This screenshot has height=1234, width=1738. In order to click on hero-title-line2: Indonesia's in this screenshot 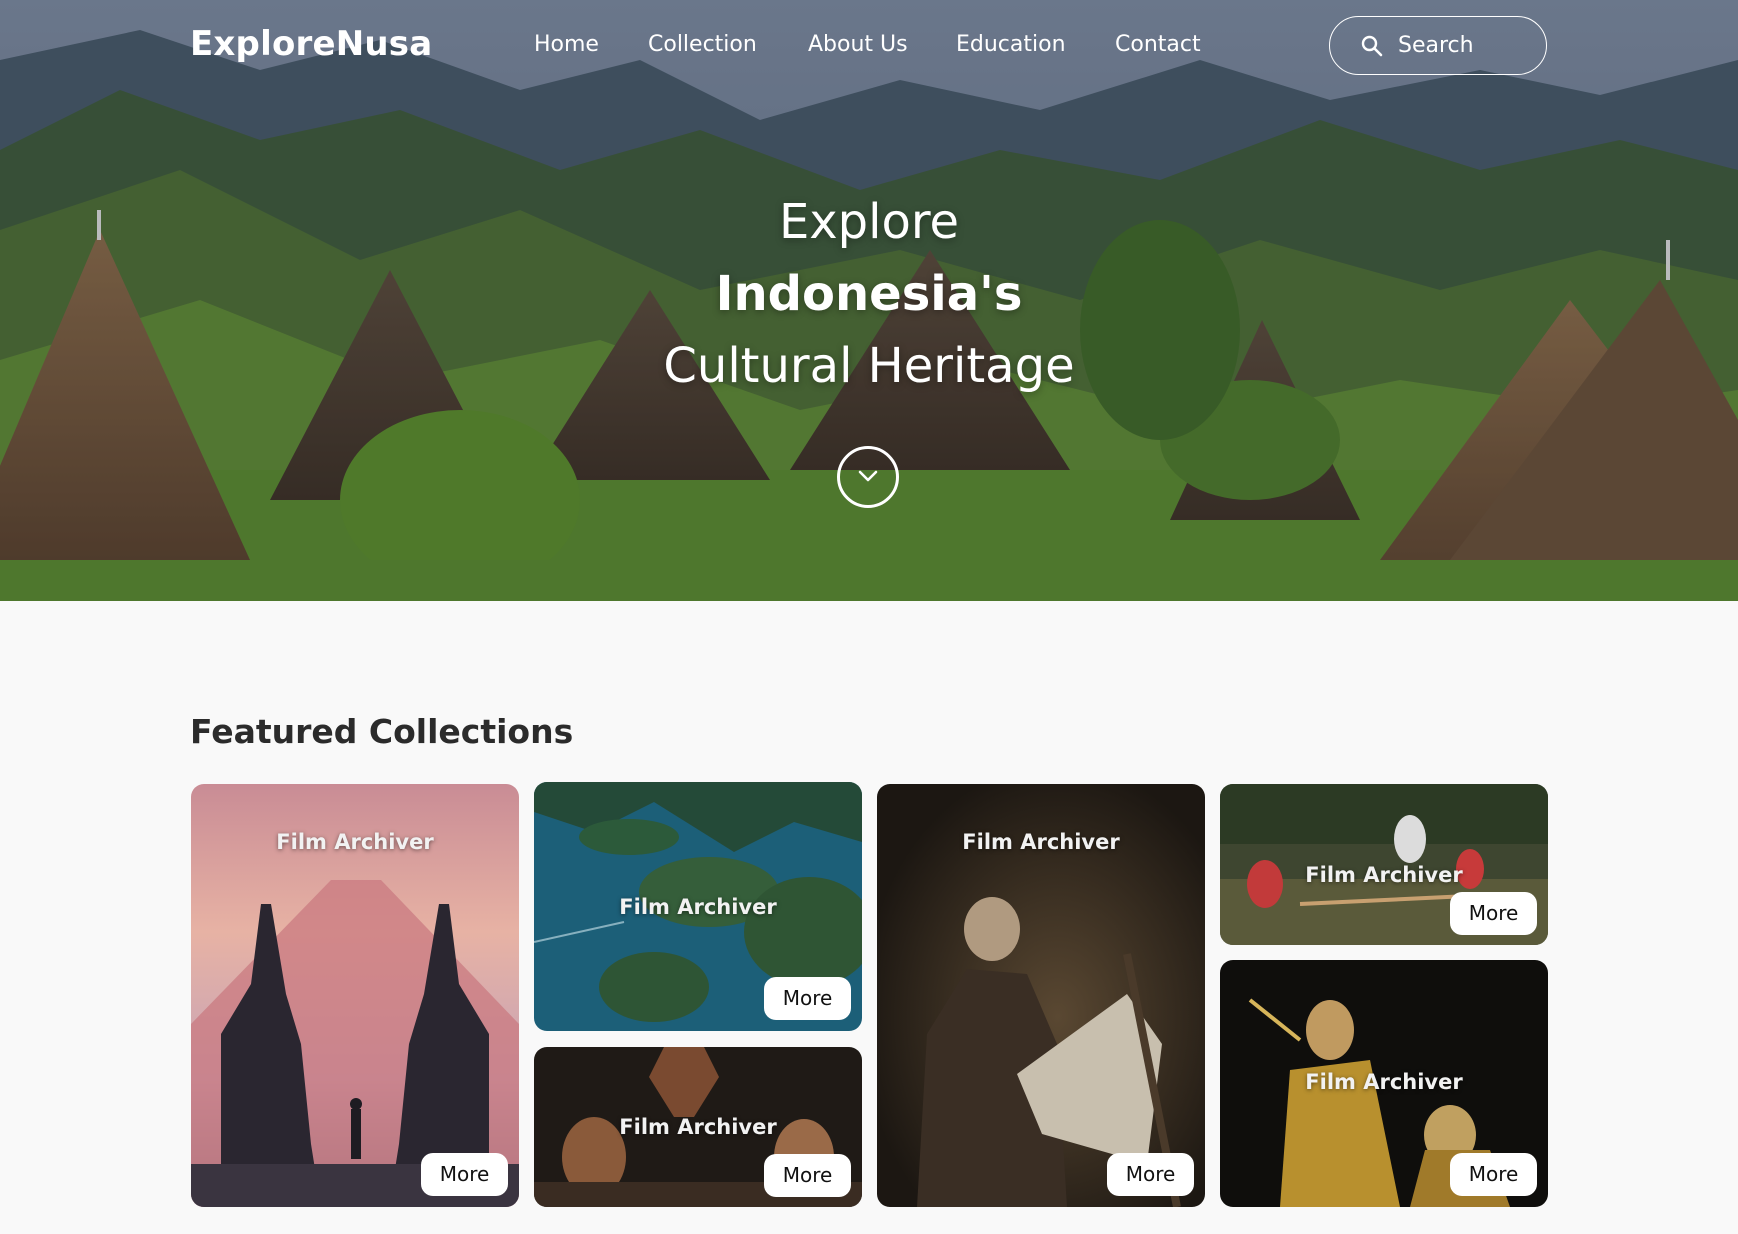, I will do `click(869, 294)`.